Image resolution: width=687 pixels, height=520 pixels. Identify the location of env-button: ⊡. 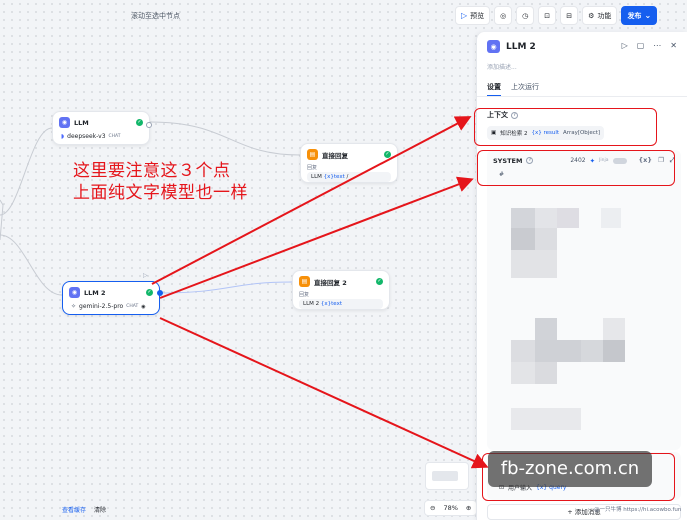
(547, 15).